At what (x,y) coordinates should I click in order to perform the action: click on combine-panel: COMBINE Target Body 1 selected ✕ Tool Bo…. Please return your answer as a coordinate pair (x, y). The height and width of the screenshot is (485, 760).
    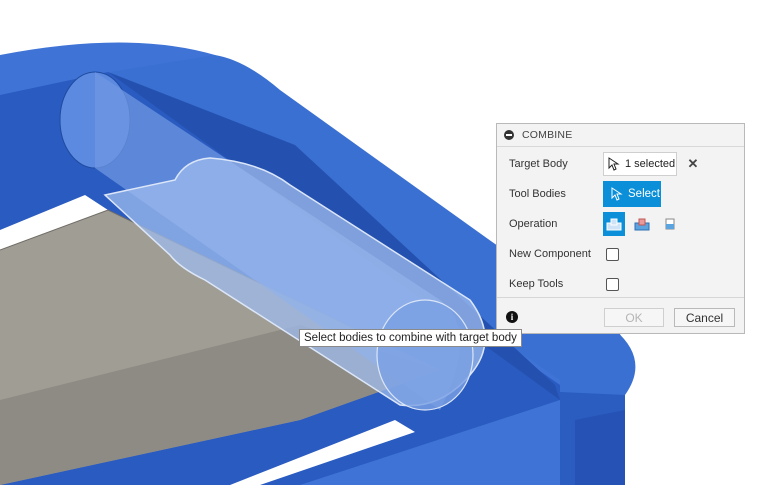
    Looking at the image, I should click on (620, 228).